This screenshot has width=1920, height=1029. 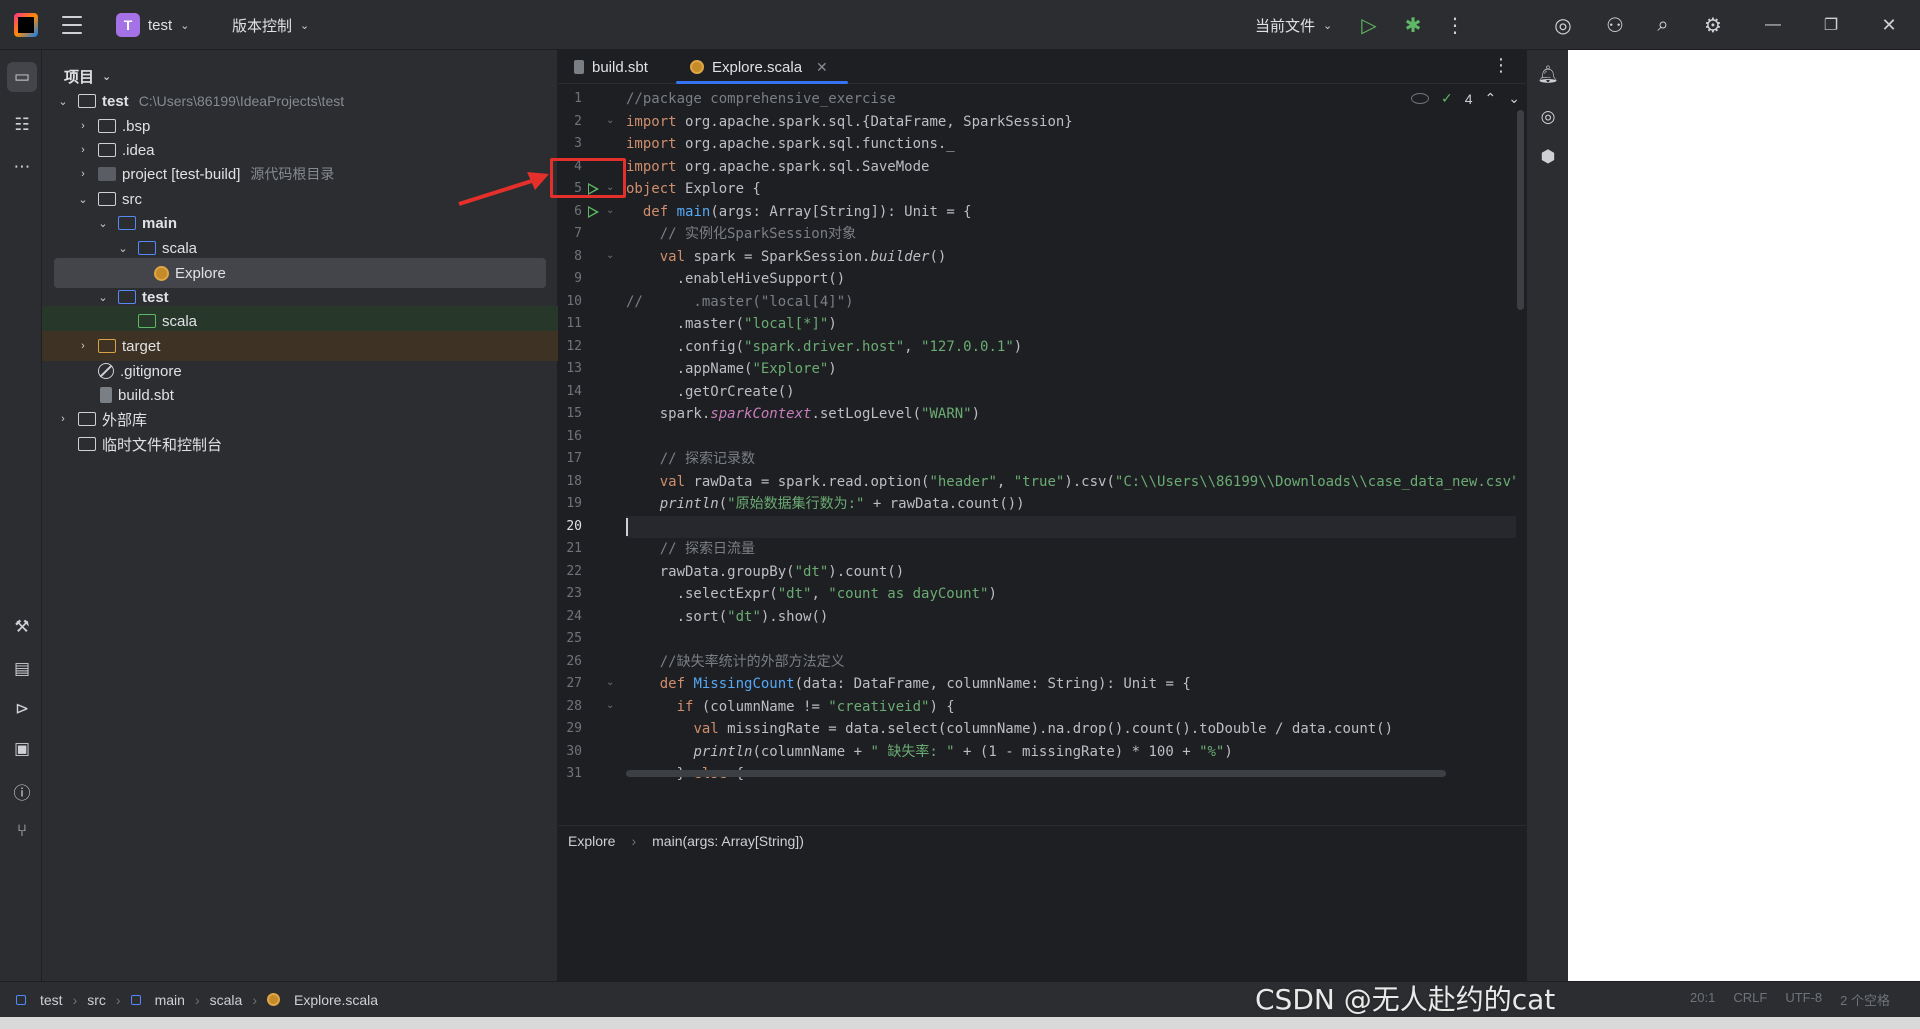 I want to click on vcs-menu: 版本控制 ⌄, so click(x=270, y=25).